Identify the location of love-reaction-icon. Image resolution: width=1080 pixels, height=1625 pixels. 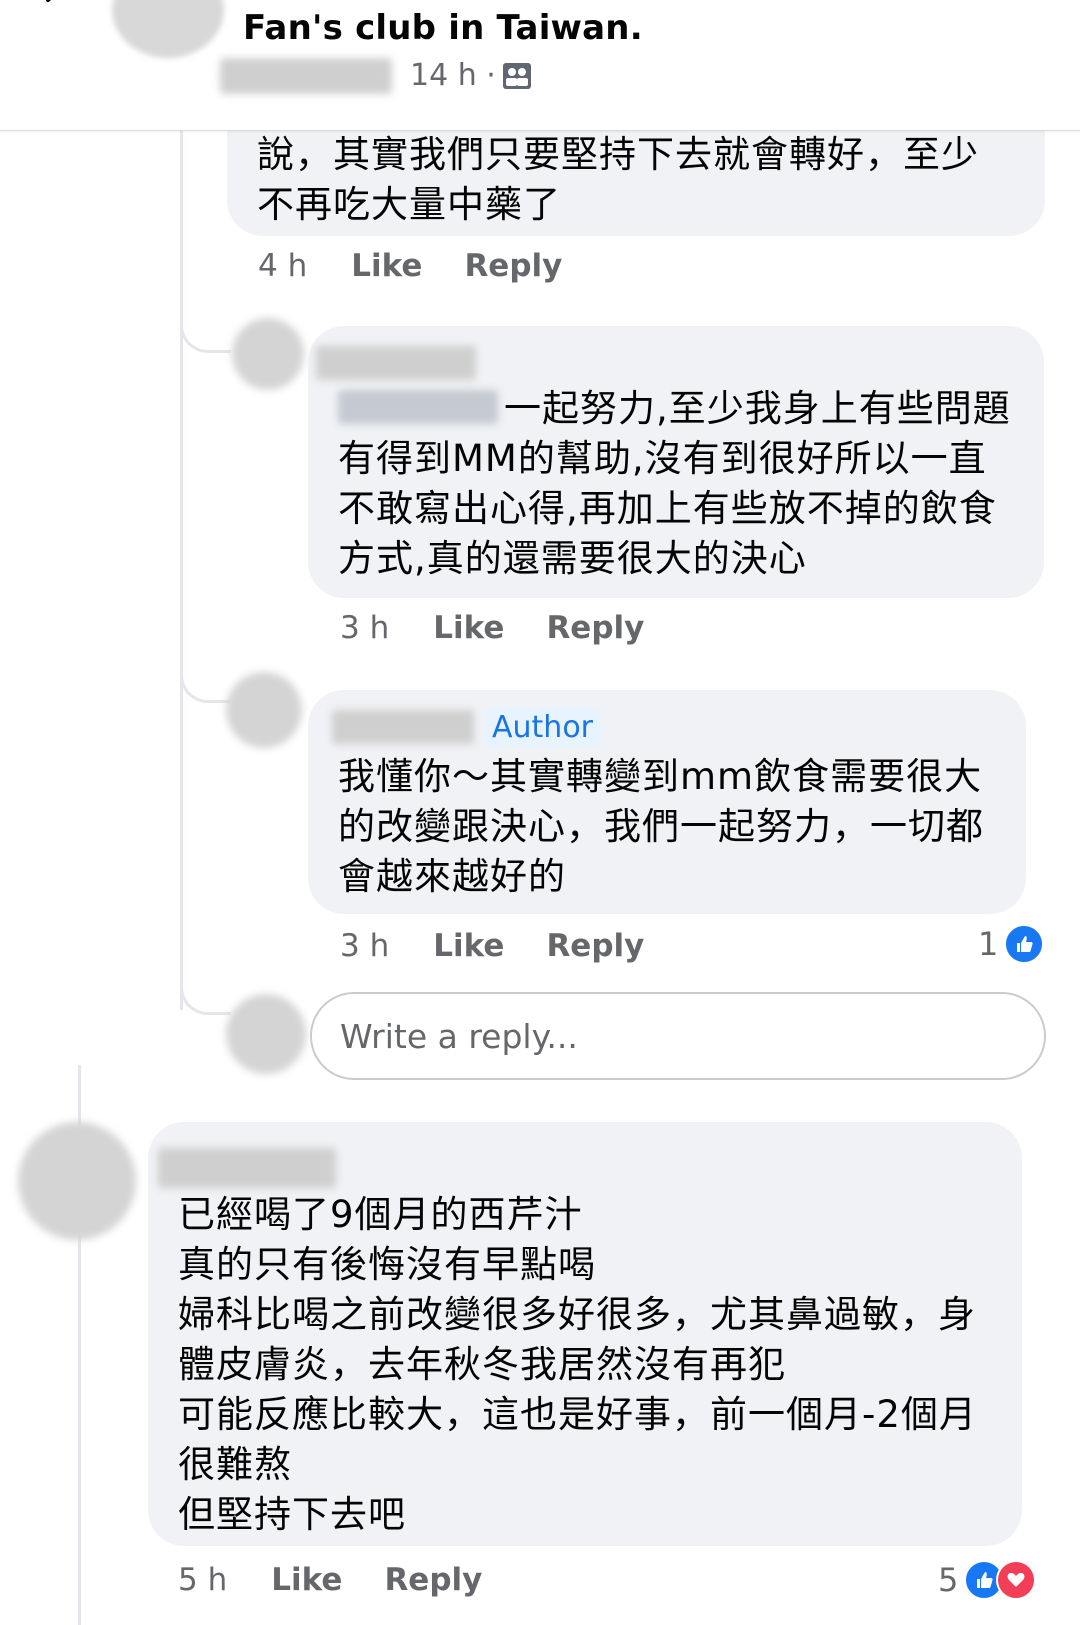
(1016, 1580).